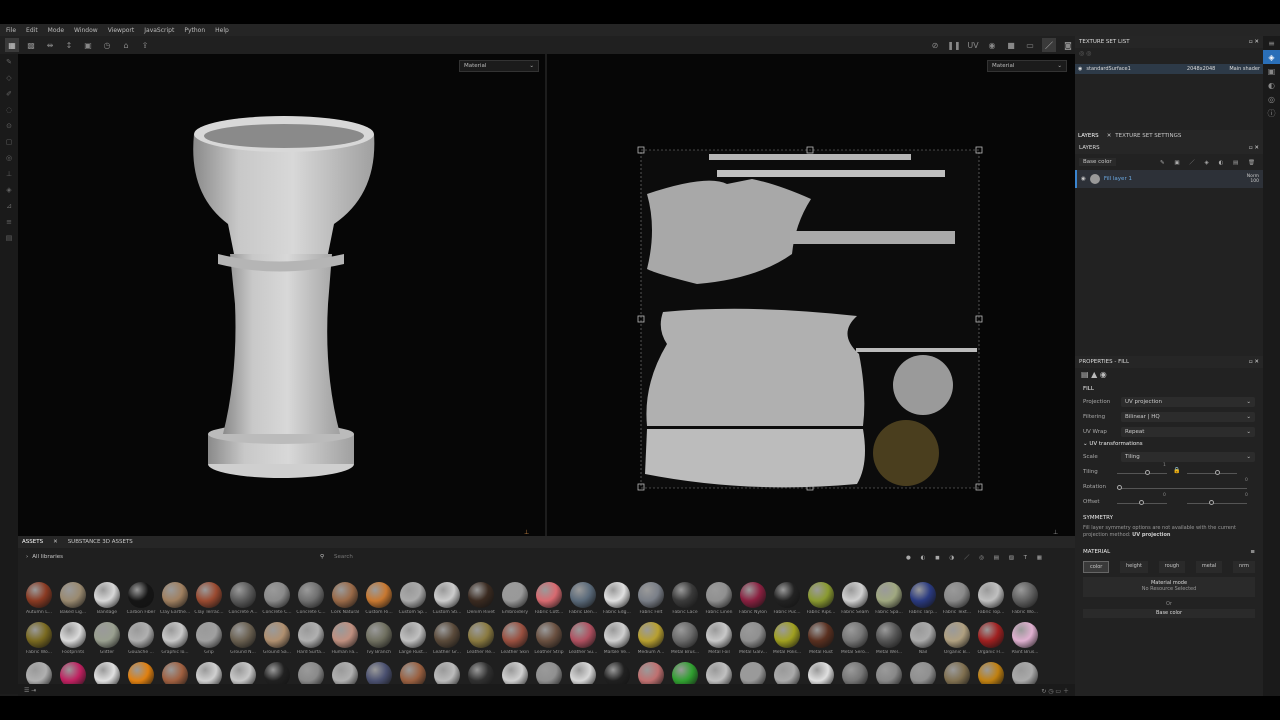  I want to click on clone-tool-icon: ⊙, so click(9, 126).